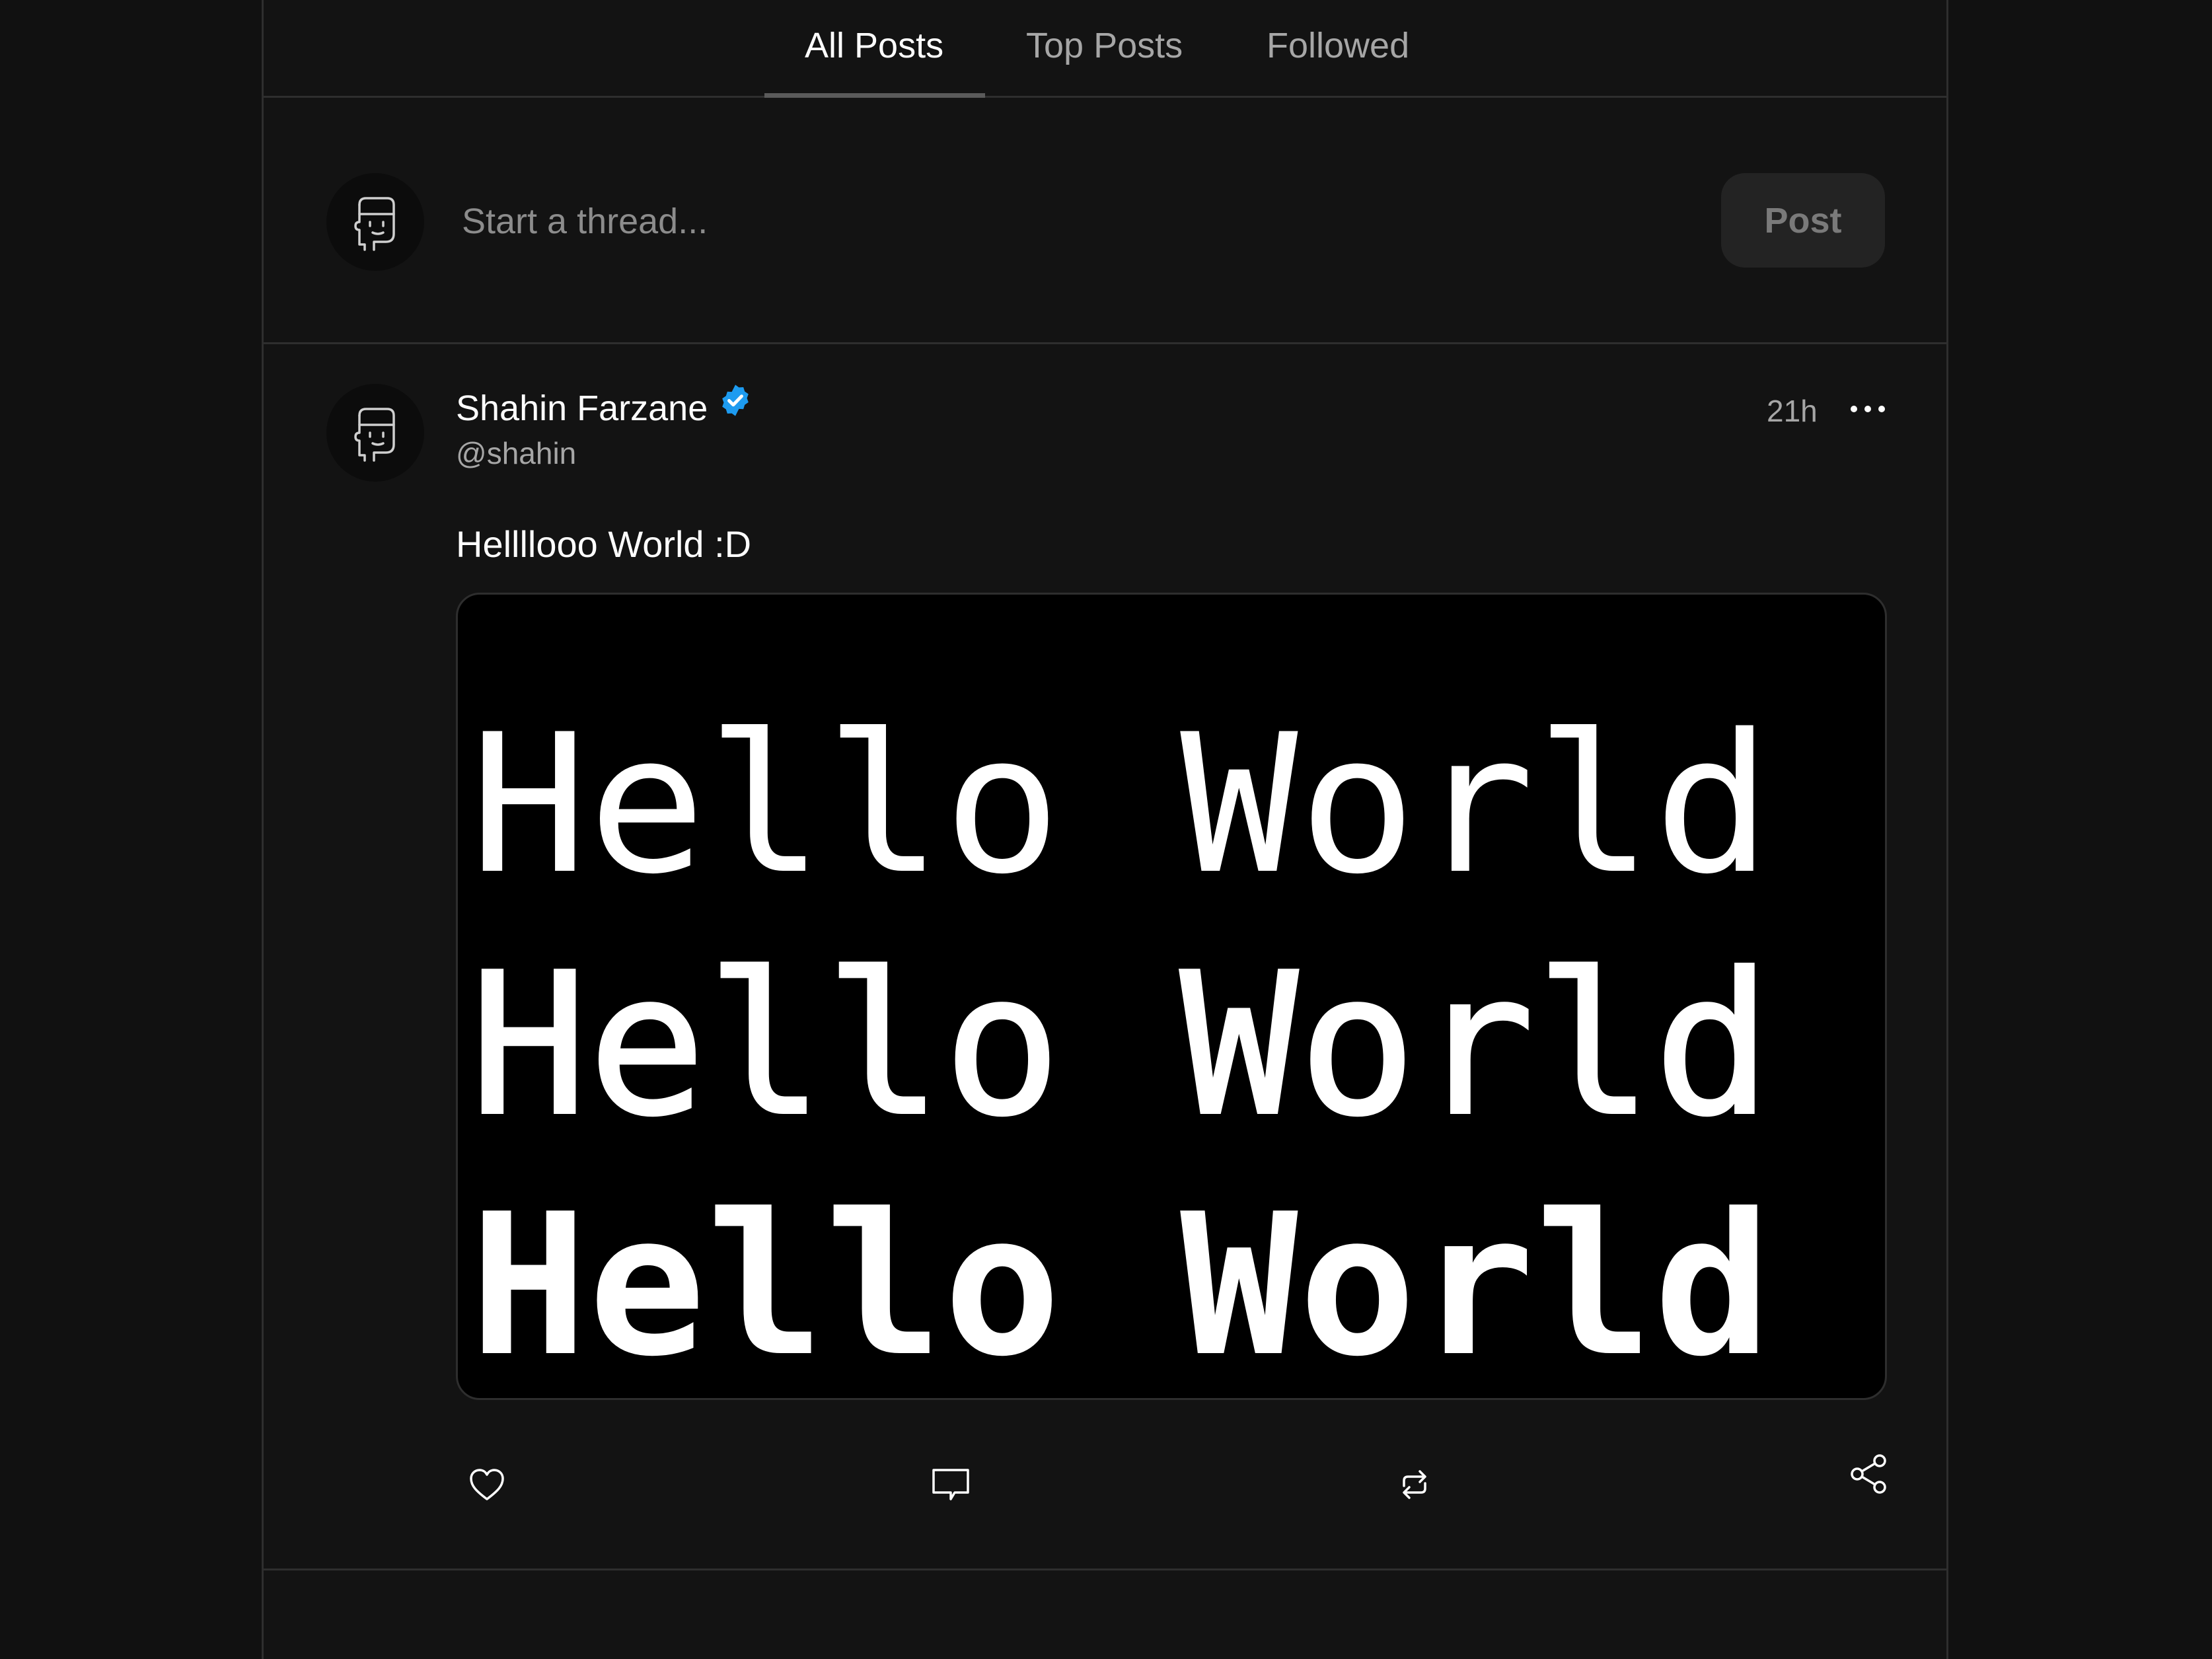 The height and width of the screenshot is (1659, 2212). Describe the element at coordinates (1089, 221) in the screenshot. I see `thread-input` at that location.